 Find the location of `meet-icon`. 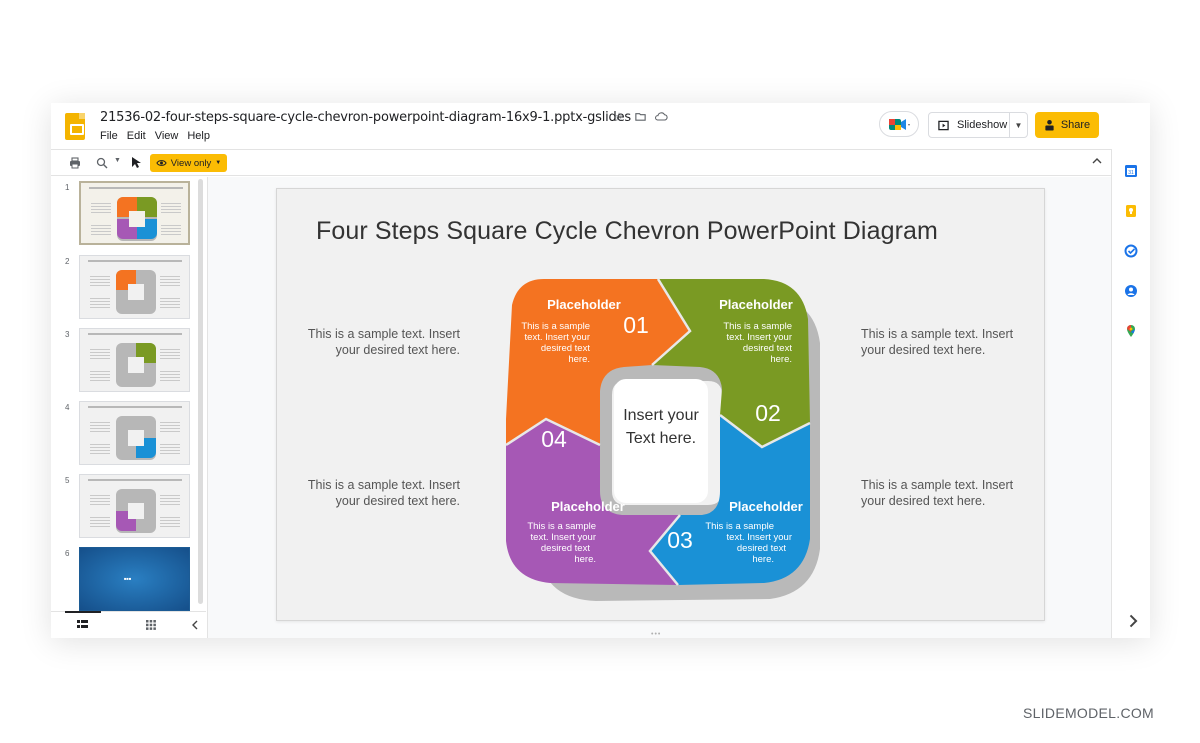

meet-icon is located at coordinates (899, 124).